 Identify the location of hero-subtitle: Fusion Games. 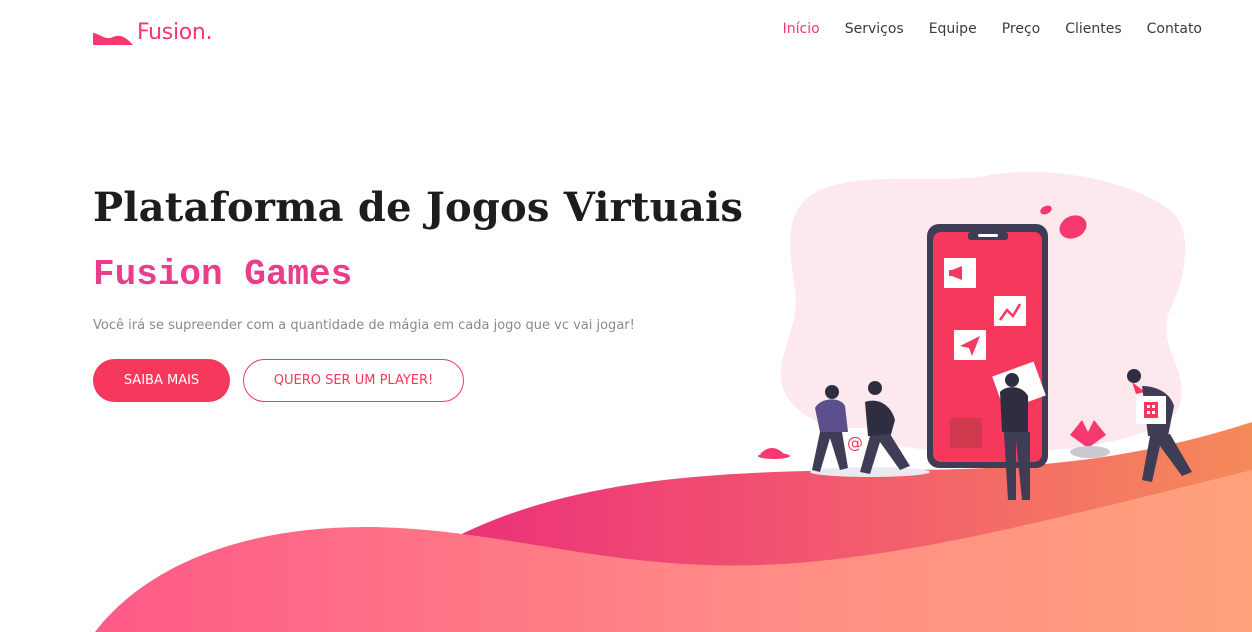
(223, 274).